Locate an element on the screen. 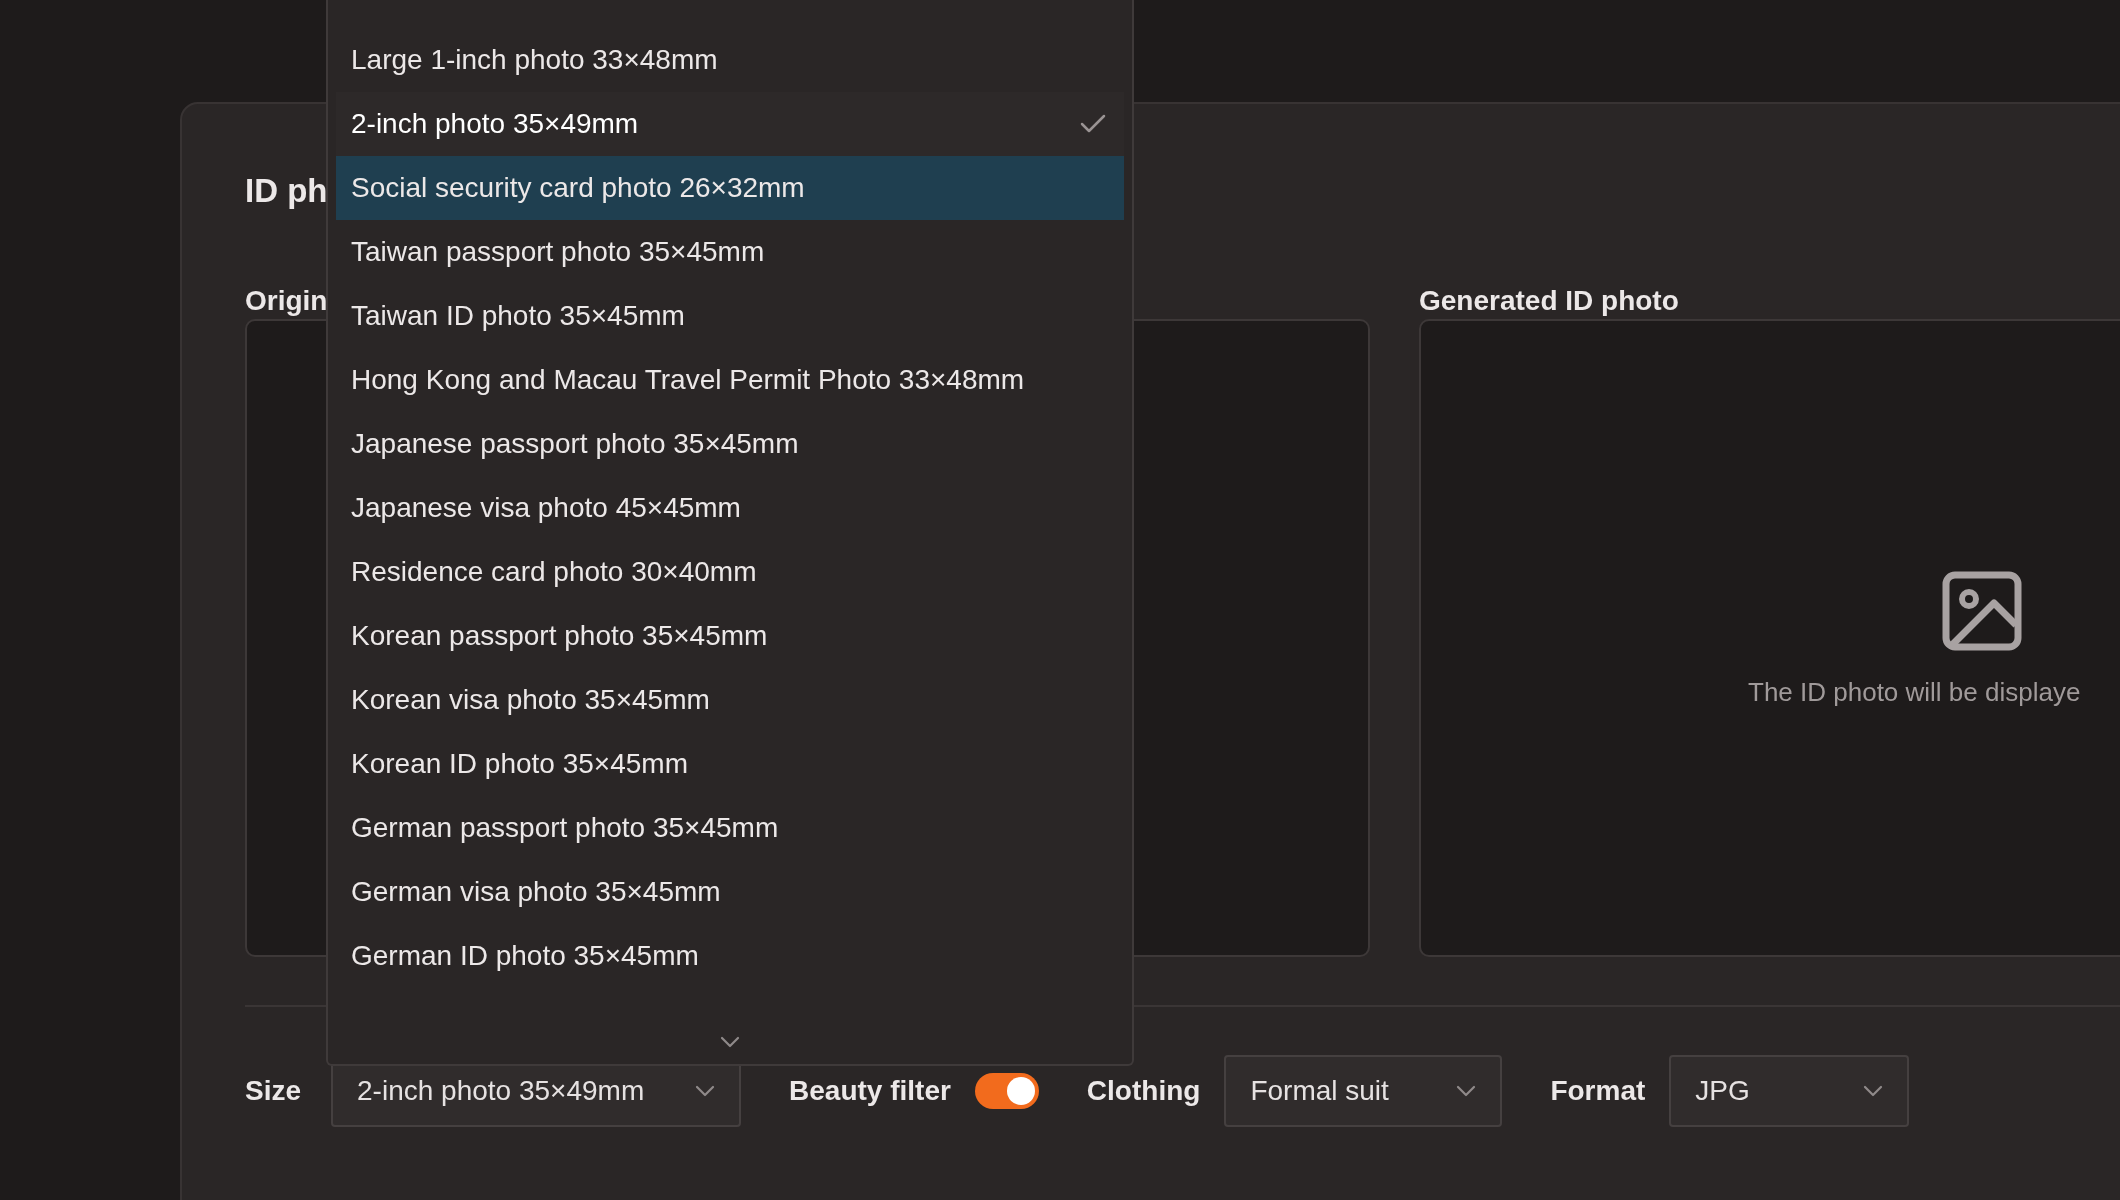 The height and width of the screenshot is (1200, 2120). menu-item: Residence card photo 30×40mm is located at coordinates (730, 572).